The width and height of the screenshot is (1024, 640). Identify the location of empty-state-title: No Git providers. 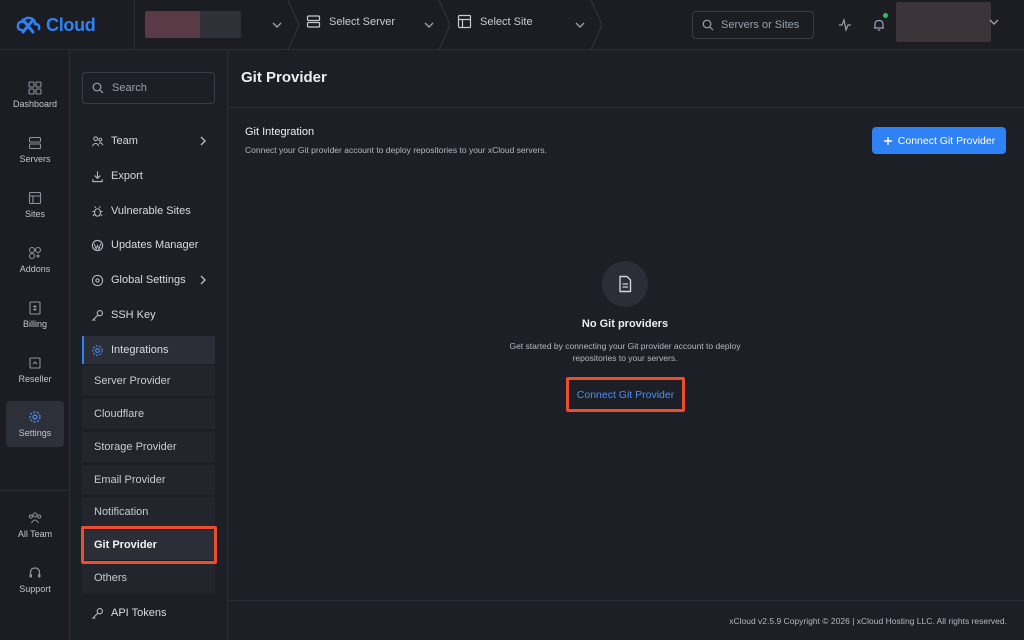
(625, 324).